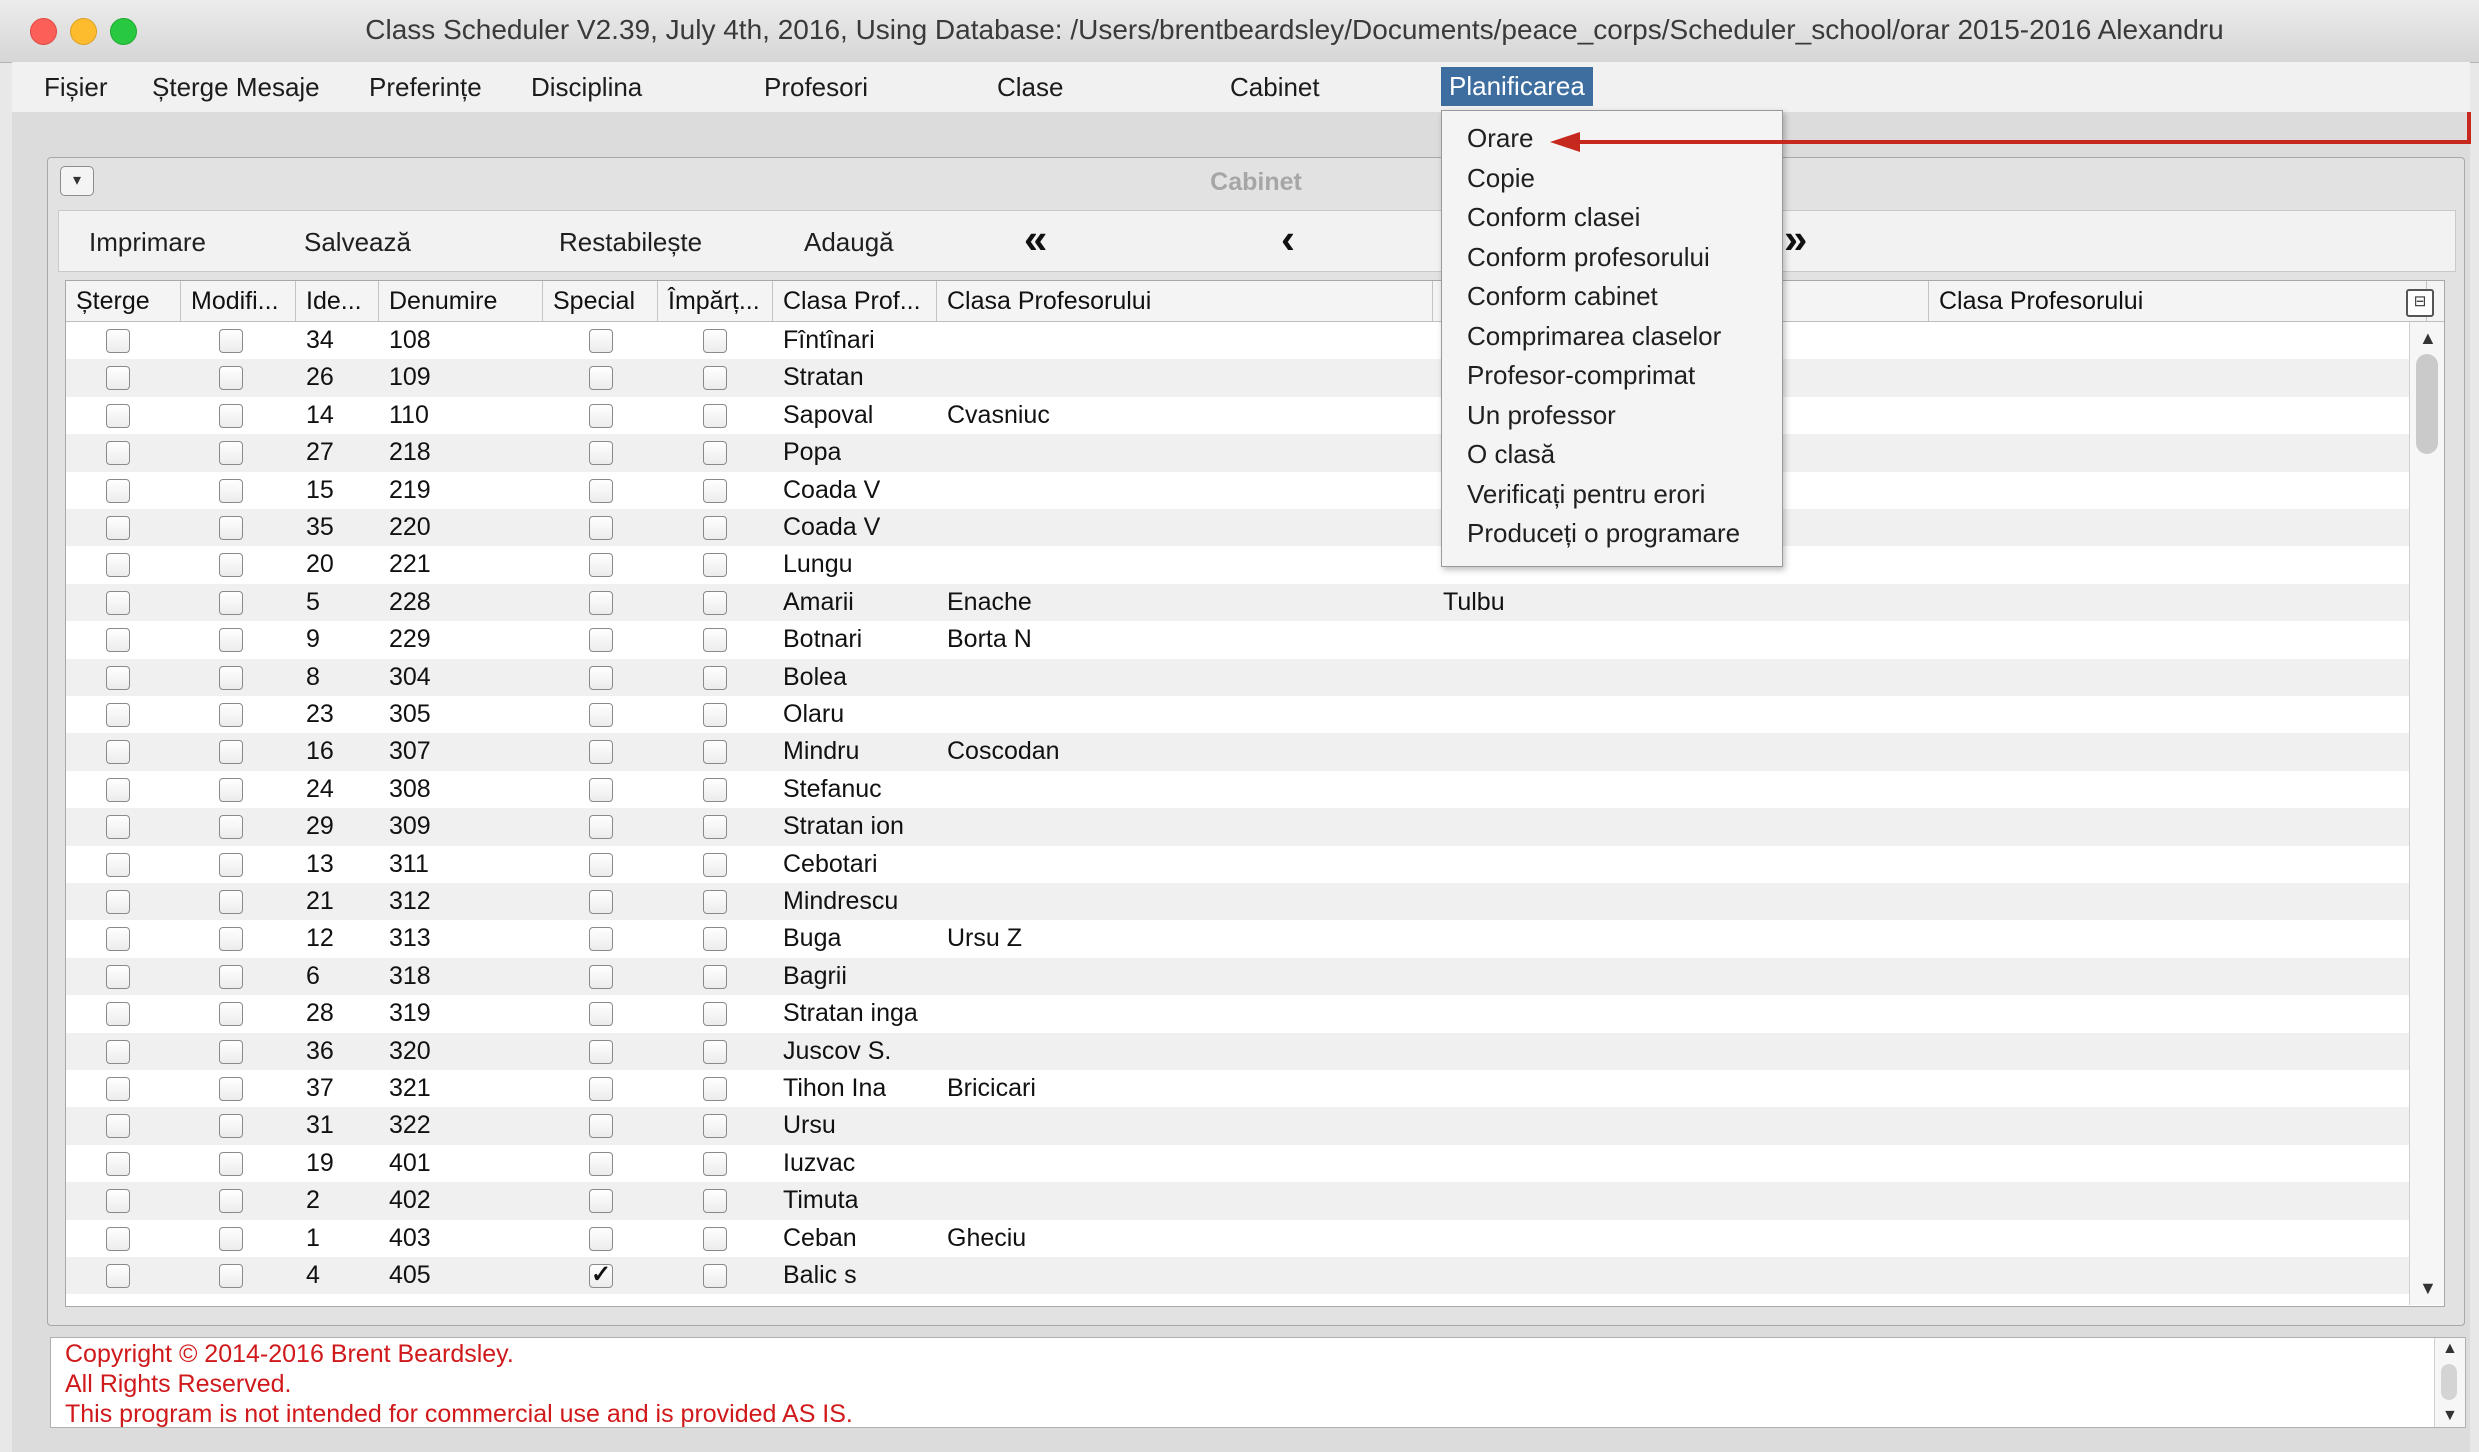  Describe the element at coordinates (1474, 602) in the screenshot. I see `cell-class-prof-3: Tulbu` at that location.